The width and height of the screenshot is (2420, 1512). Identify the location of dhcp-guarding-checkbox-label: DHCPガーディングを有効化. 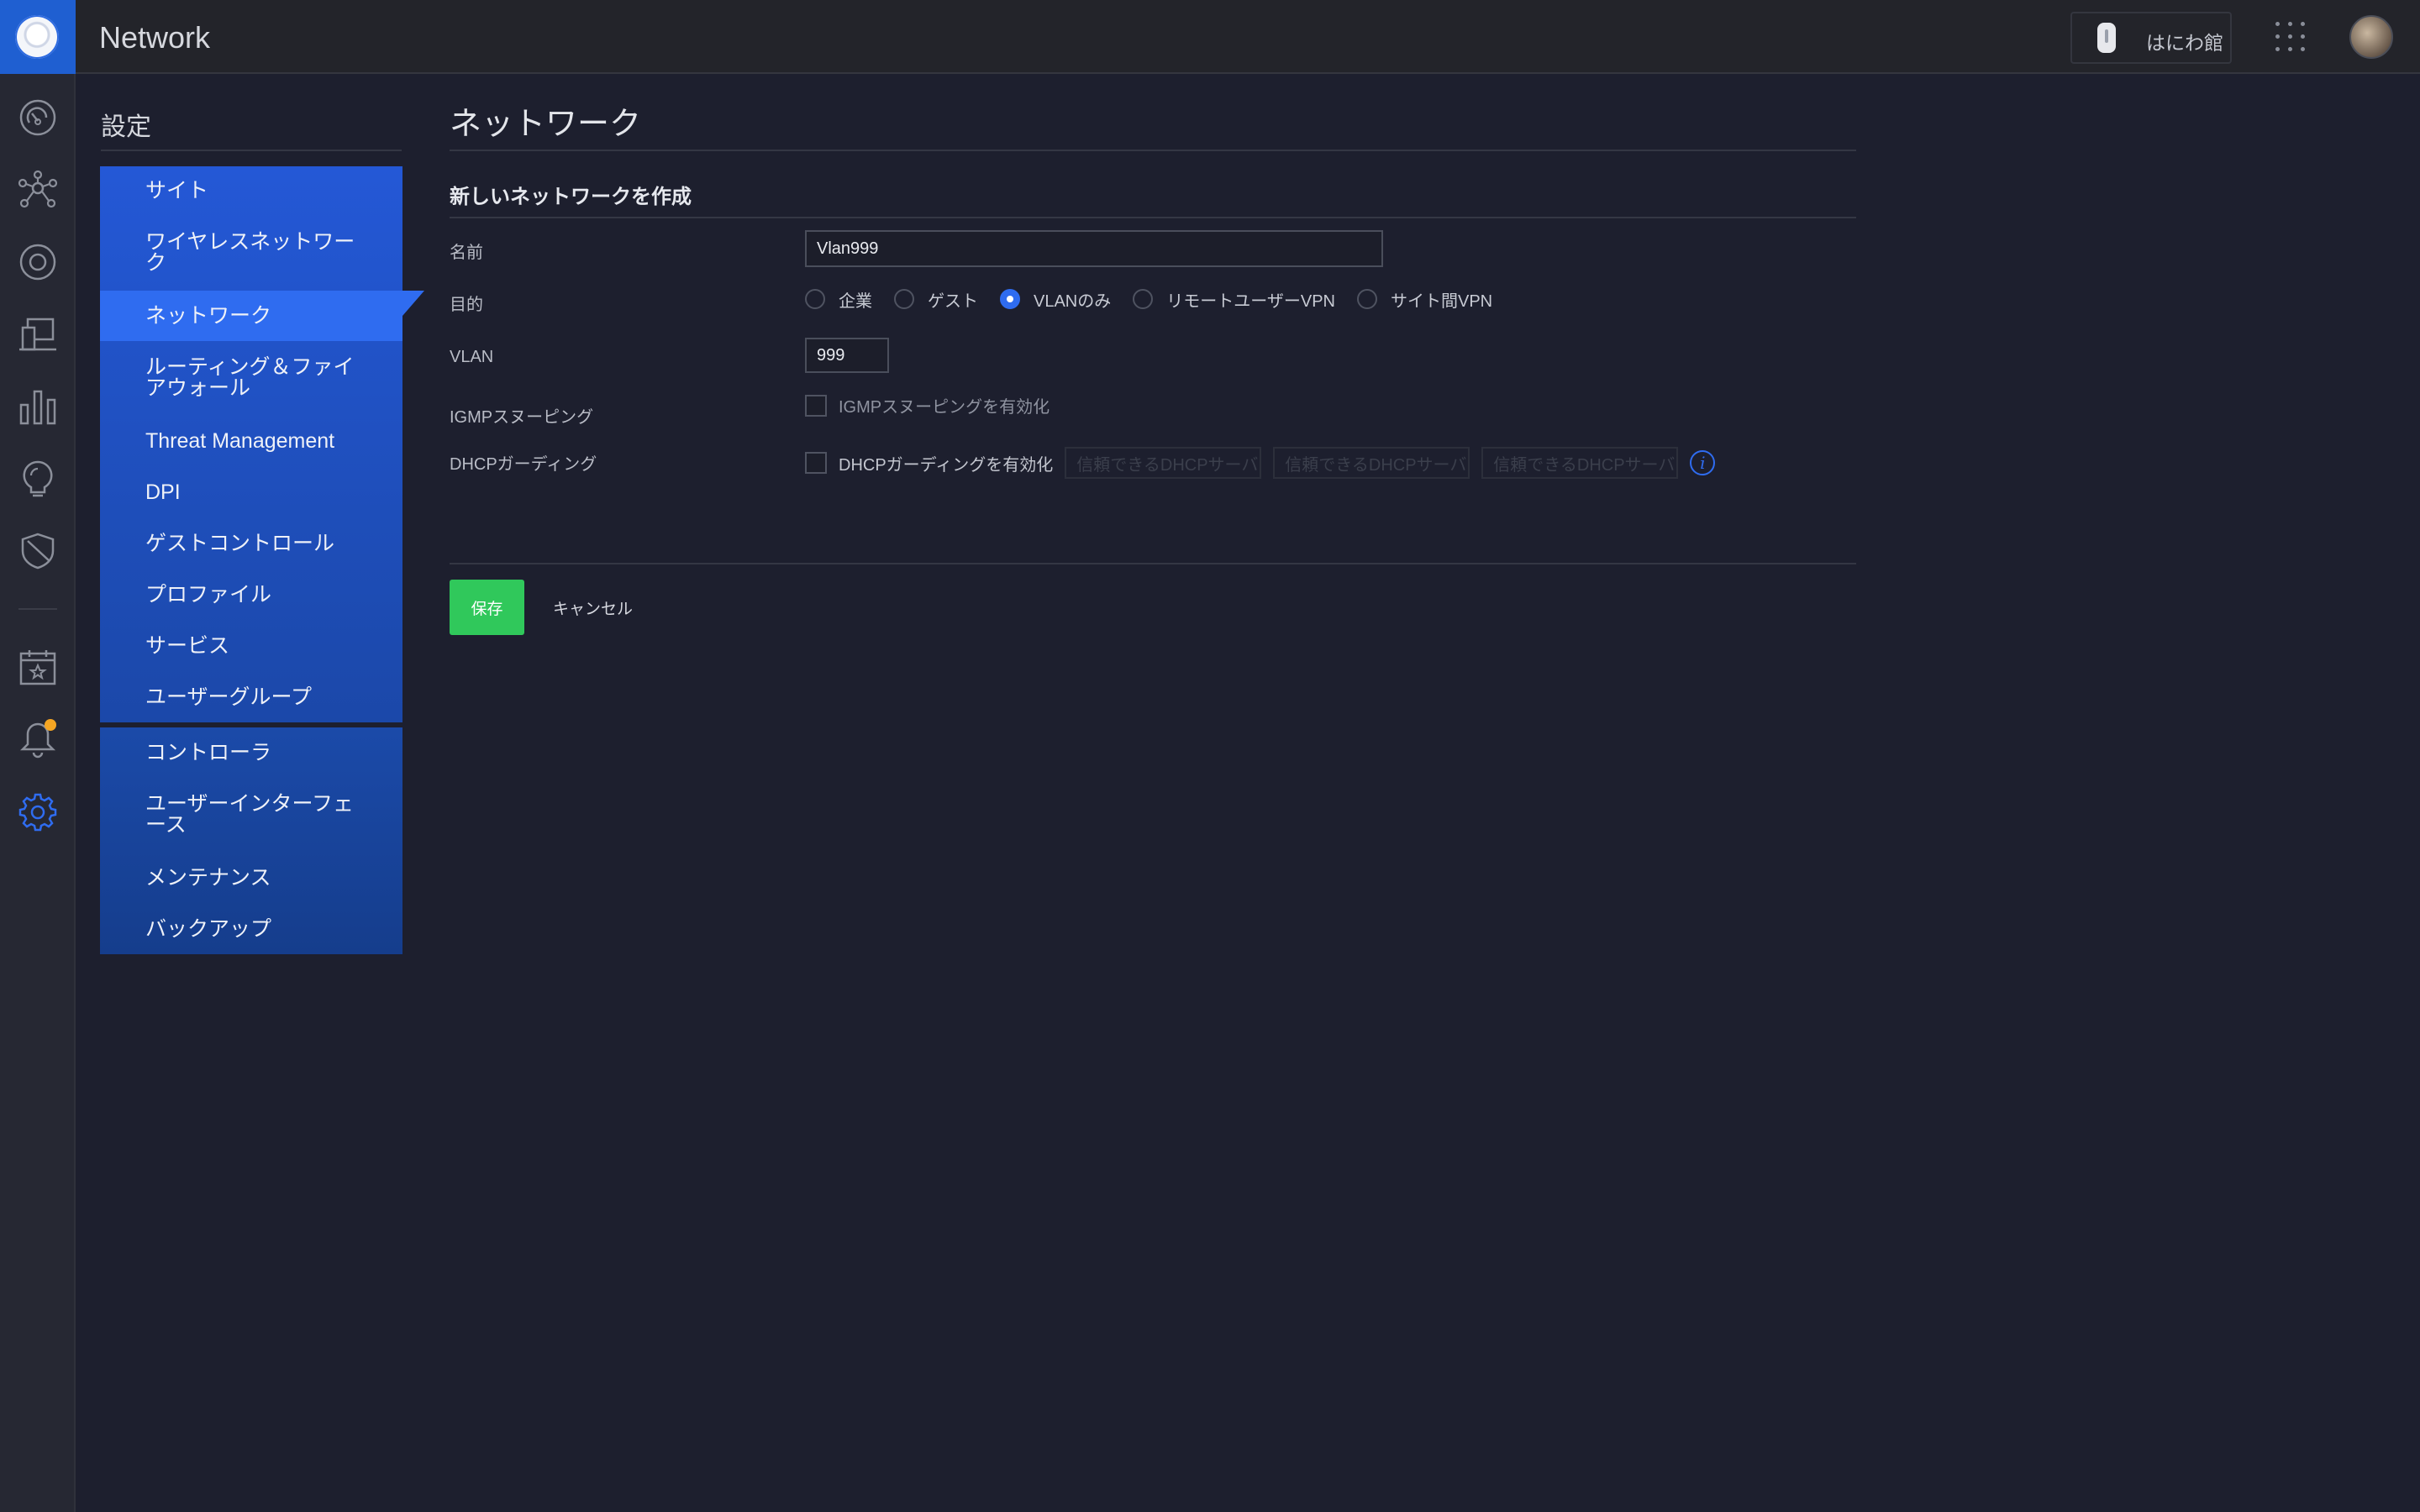
(946, 465).